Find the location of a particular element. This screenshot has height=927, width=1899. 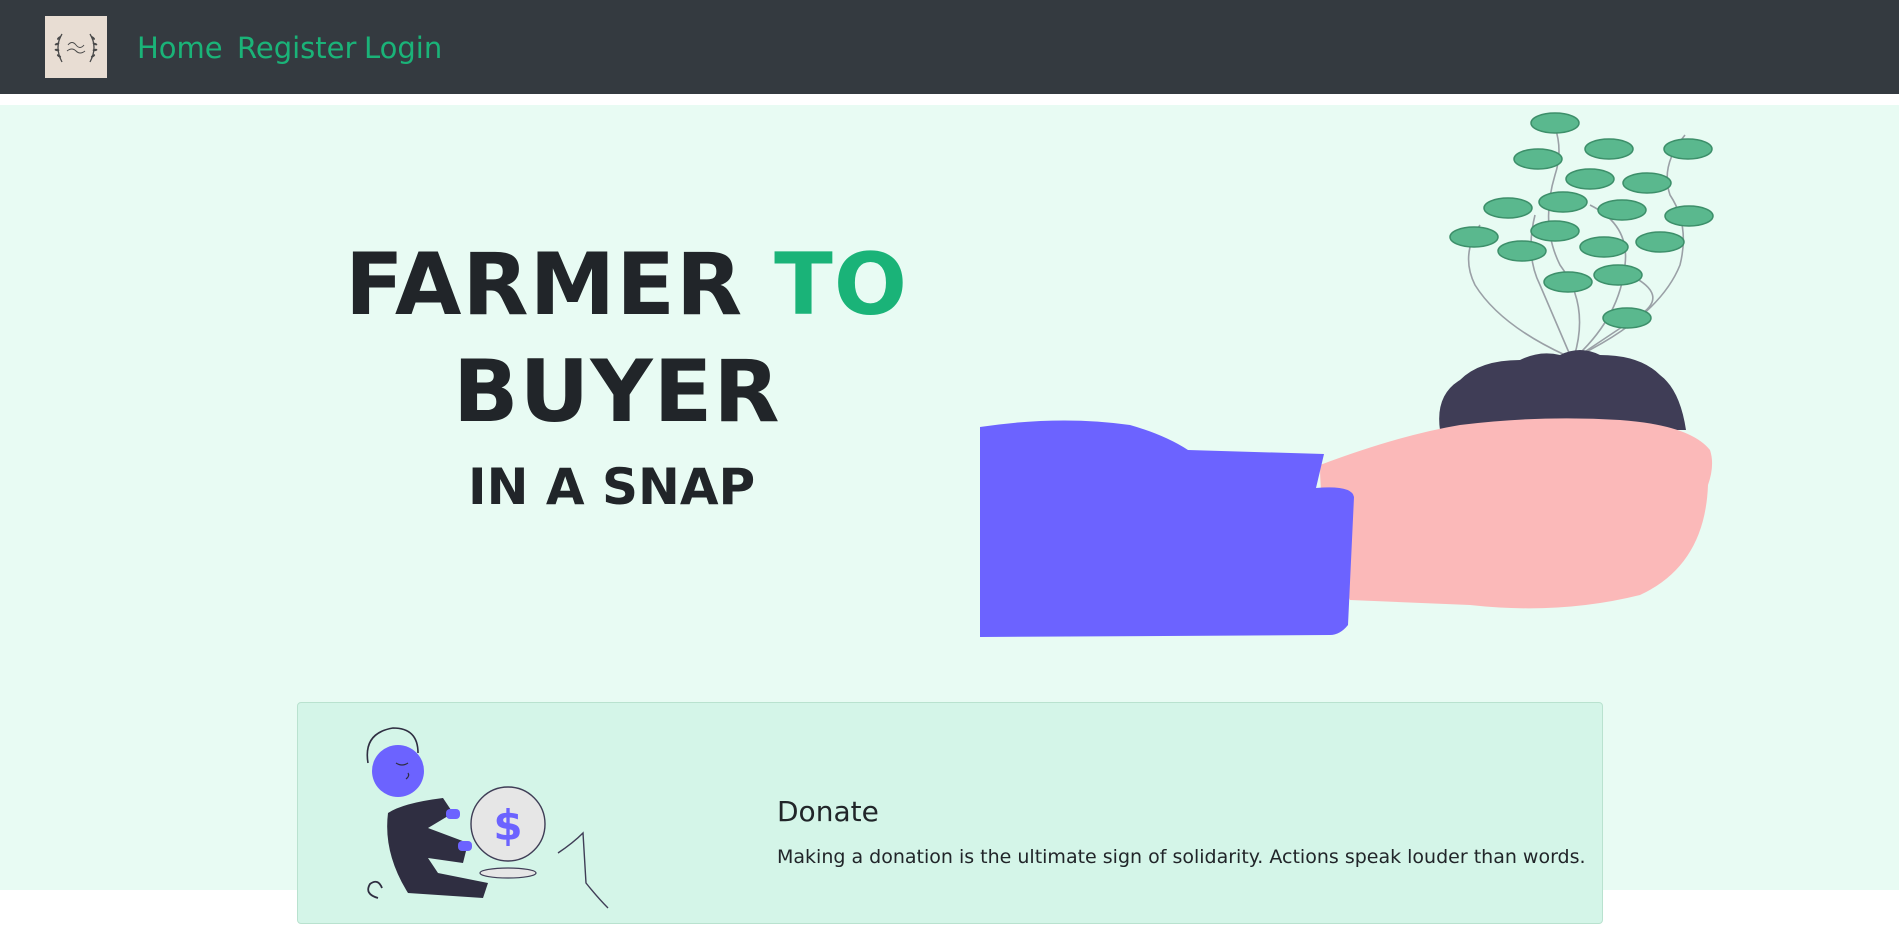

nav-link-login: Login is located at coordinates (403, 48).